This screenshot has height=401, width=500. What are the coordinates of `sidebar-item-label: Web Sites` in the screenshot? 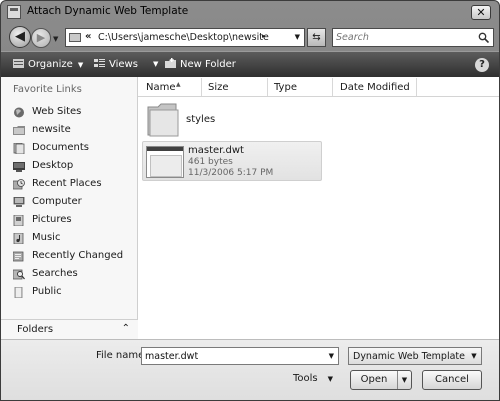 It's located at (57, 111).